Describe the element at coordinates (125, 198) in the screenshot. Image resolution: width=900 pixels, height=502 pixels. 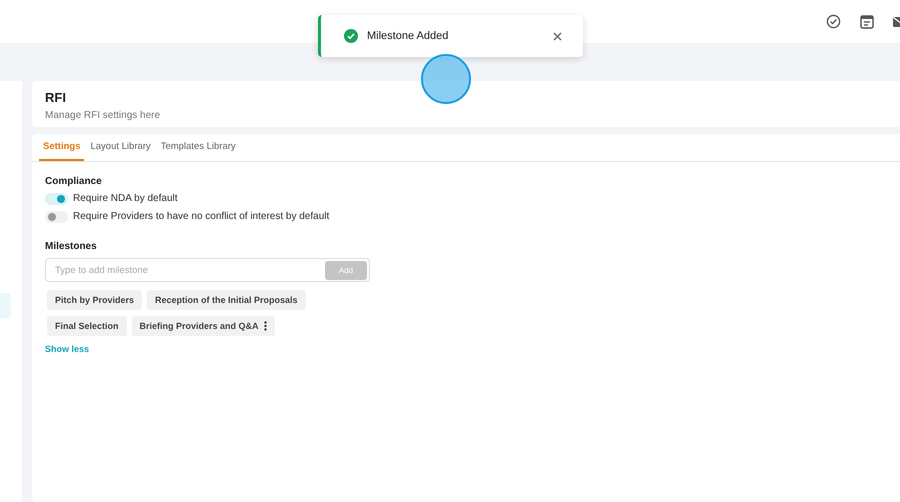
I see `toggle-label: Require NDA by default` at that location.